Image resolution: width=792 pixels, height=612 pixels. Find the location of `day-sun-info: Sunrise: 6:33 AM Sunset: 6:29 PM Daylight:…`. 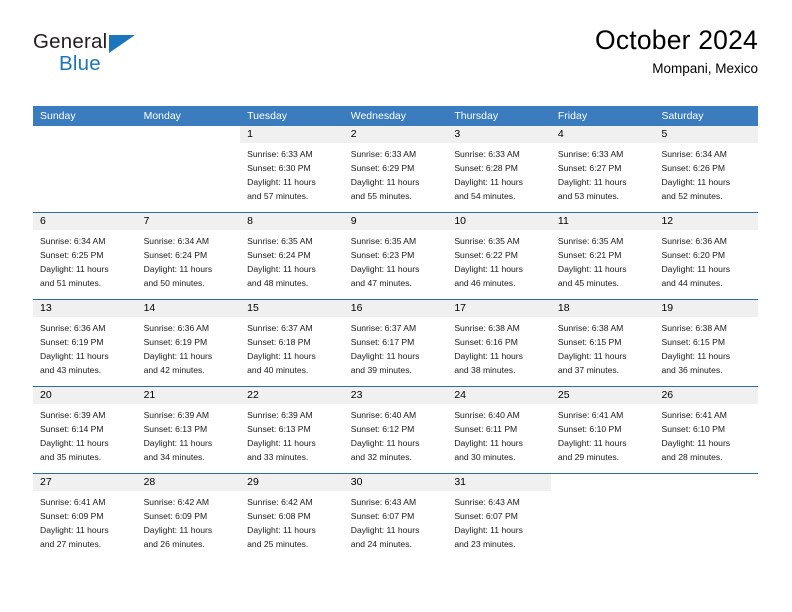

day-sun-info: Sunrise: 6:33 AM Sunset: 6:29 PM Daylight:… is located at coordinates (396, 173).